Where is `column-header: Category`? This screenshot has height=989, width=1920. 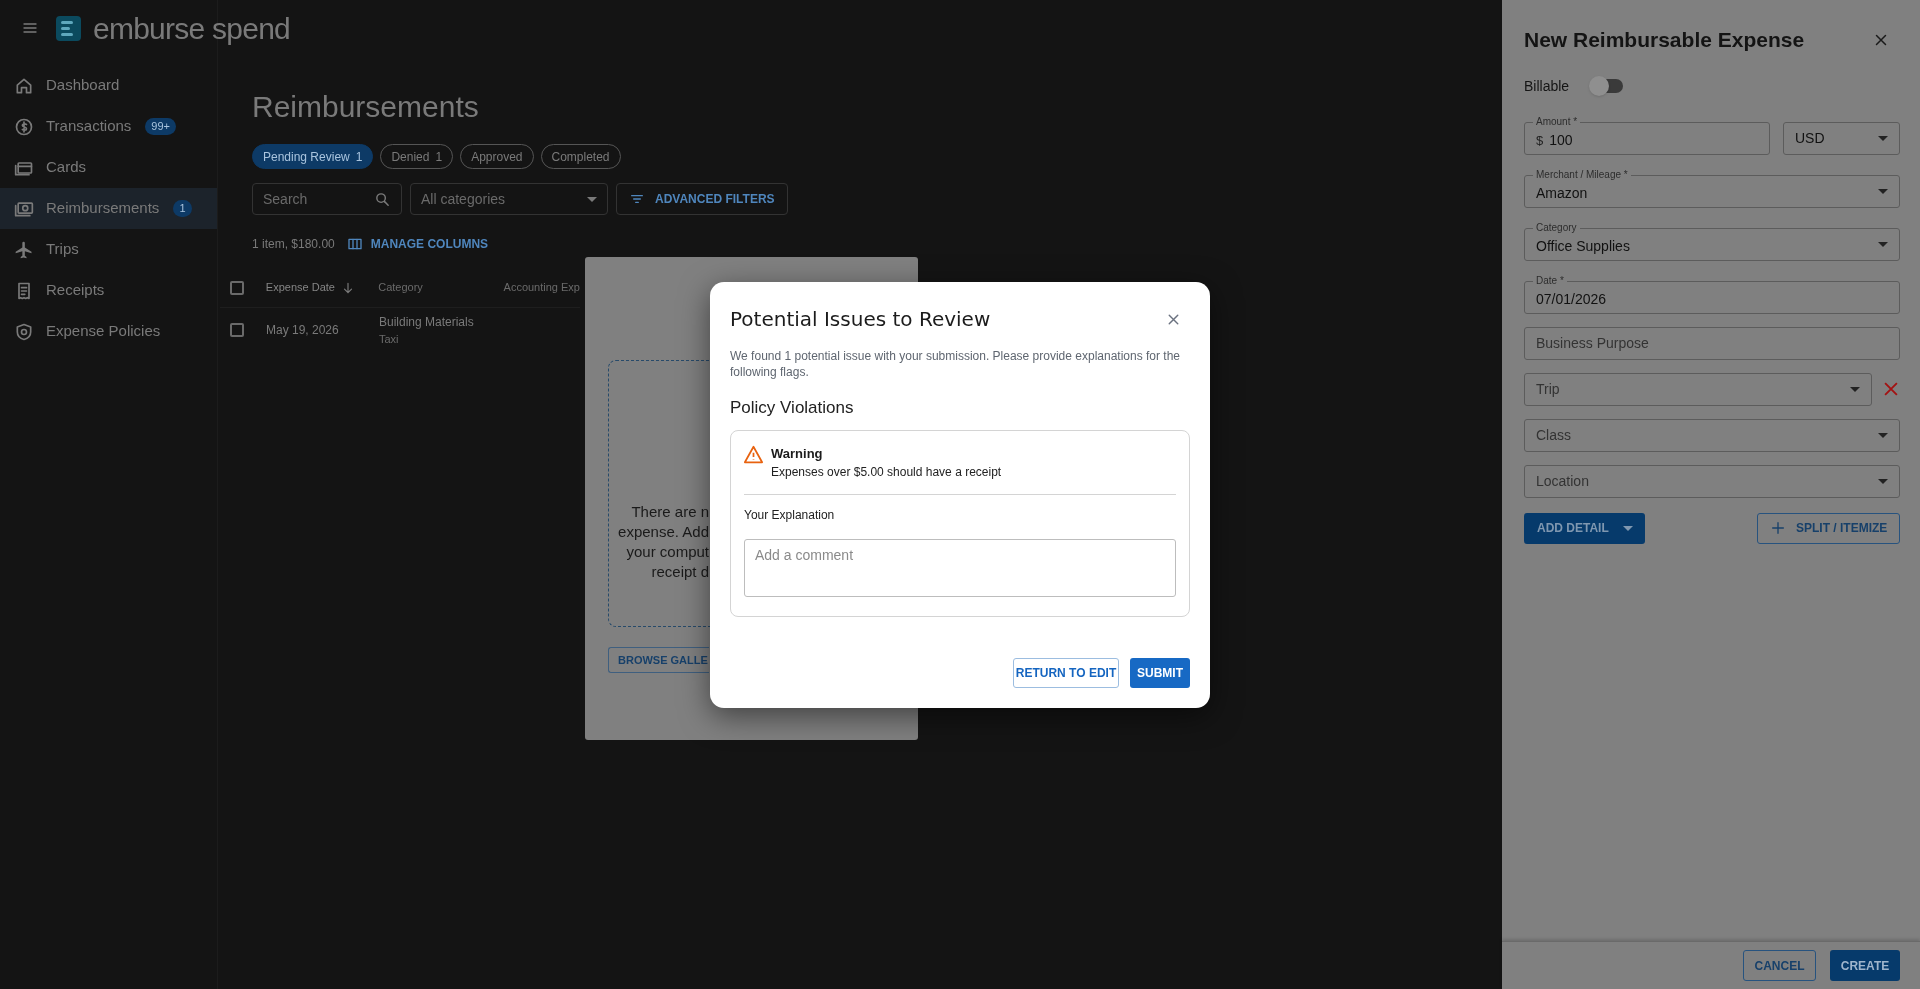
column-header: Category is located at coordinates (400, 287).